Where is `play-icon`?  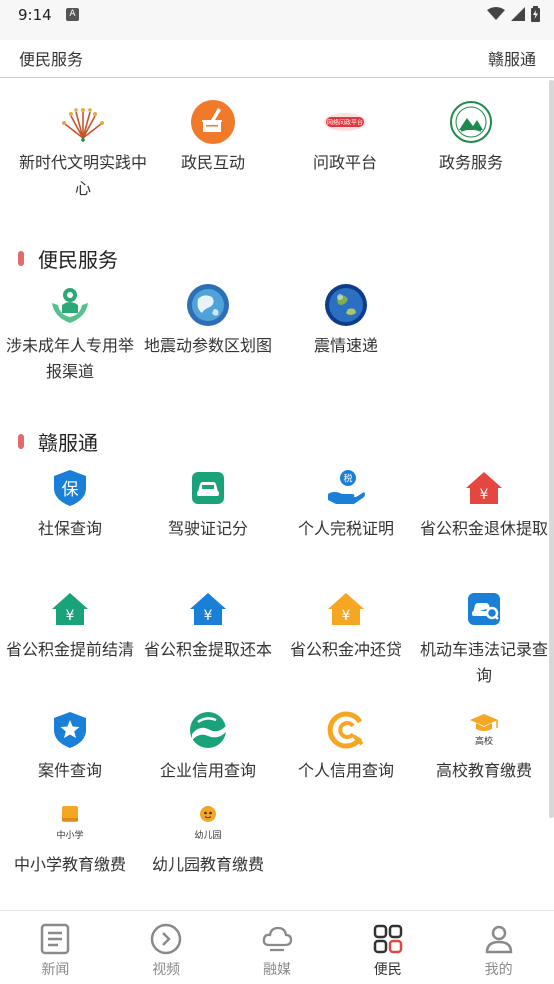
play-icon is located at coordinates (166, 939).